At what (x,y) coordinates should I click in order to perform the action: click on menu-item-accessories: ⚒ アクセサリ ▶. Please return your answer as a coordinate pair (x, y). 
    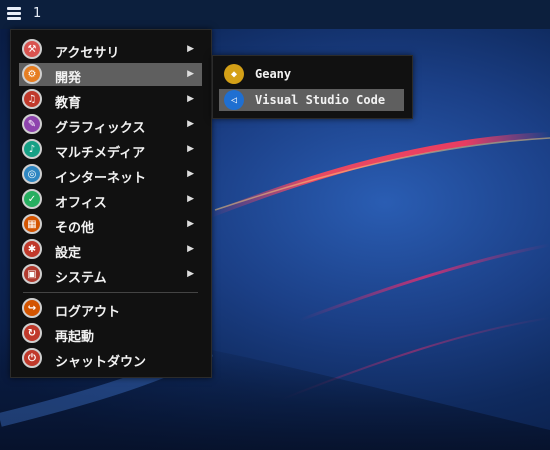
    Looking at the image, I should click on (110, 49).